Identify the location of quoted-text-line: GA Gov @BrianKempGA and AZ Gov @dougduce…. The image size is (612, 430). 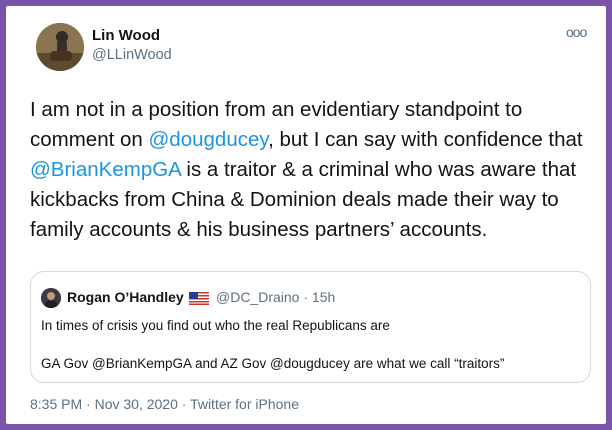
(273, 363).